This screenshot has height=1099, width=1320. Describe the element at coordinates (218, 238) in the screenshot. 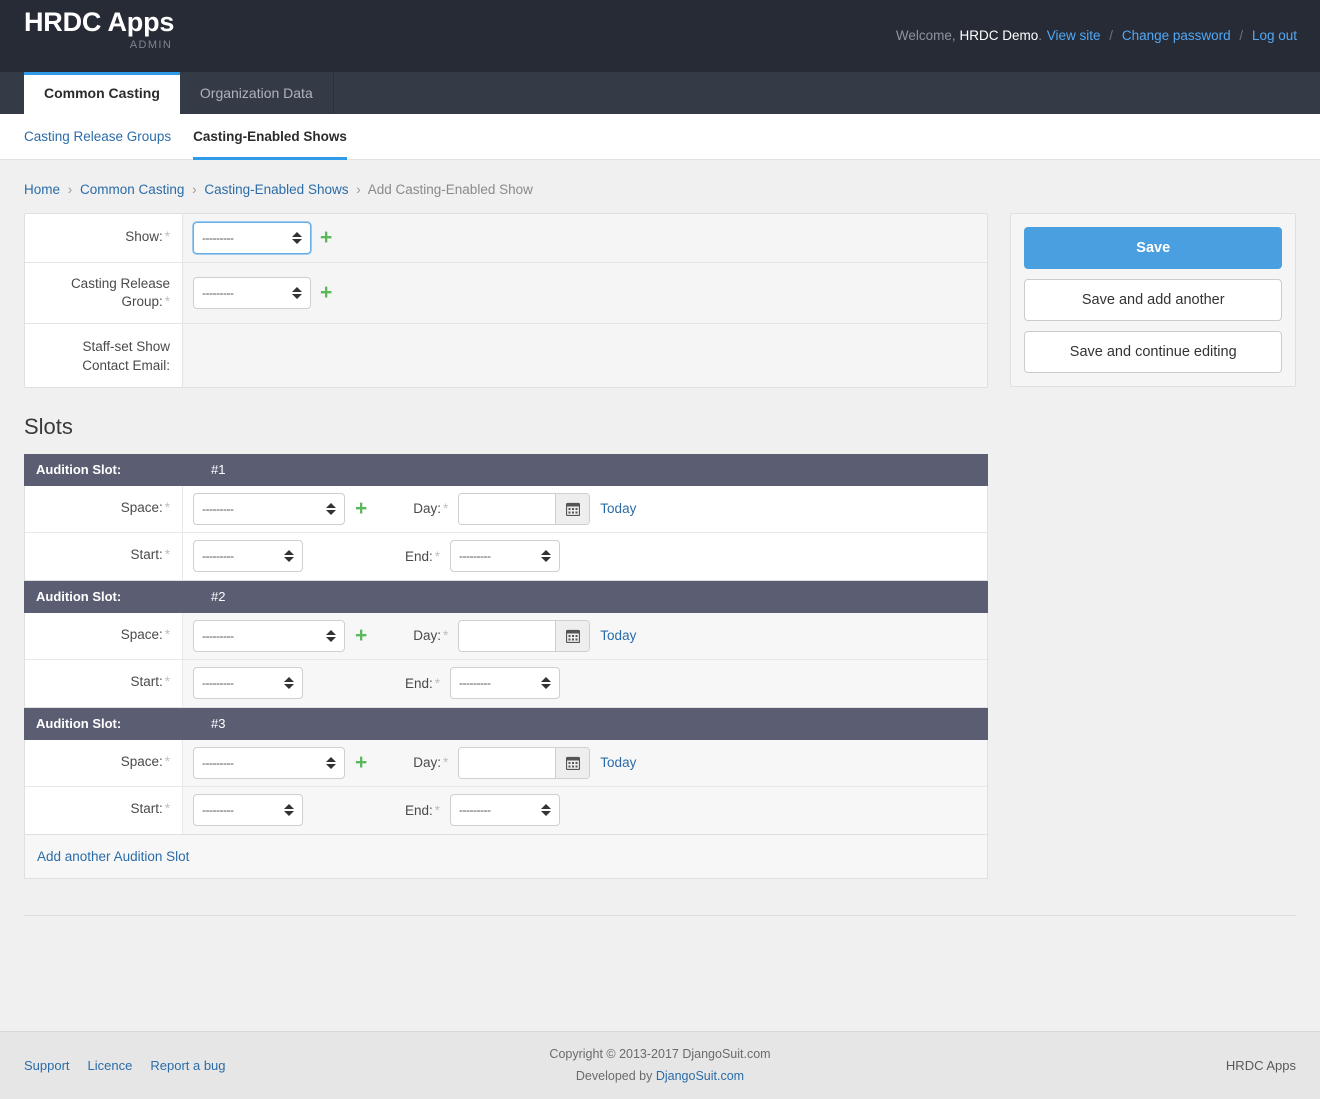

I see `show-select-value: ---------` at that location.